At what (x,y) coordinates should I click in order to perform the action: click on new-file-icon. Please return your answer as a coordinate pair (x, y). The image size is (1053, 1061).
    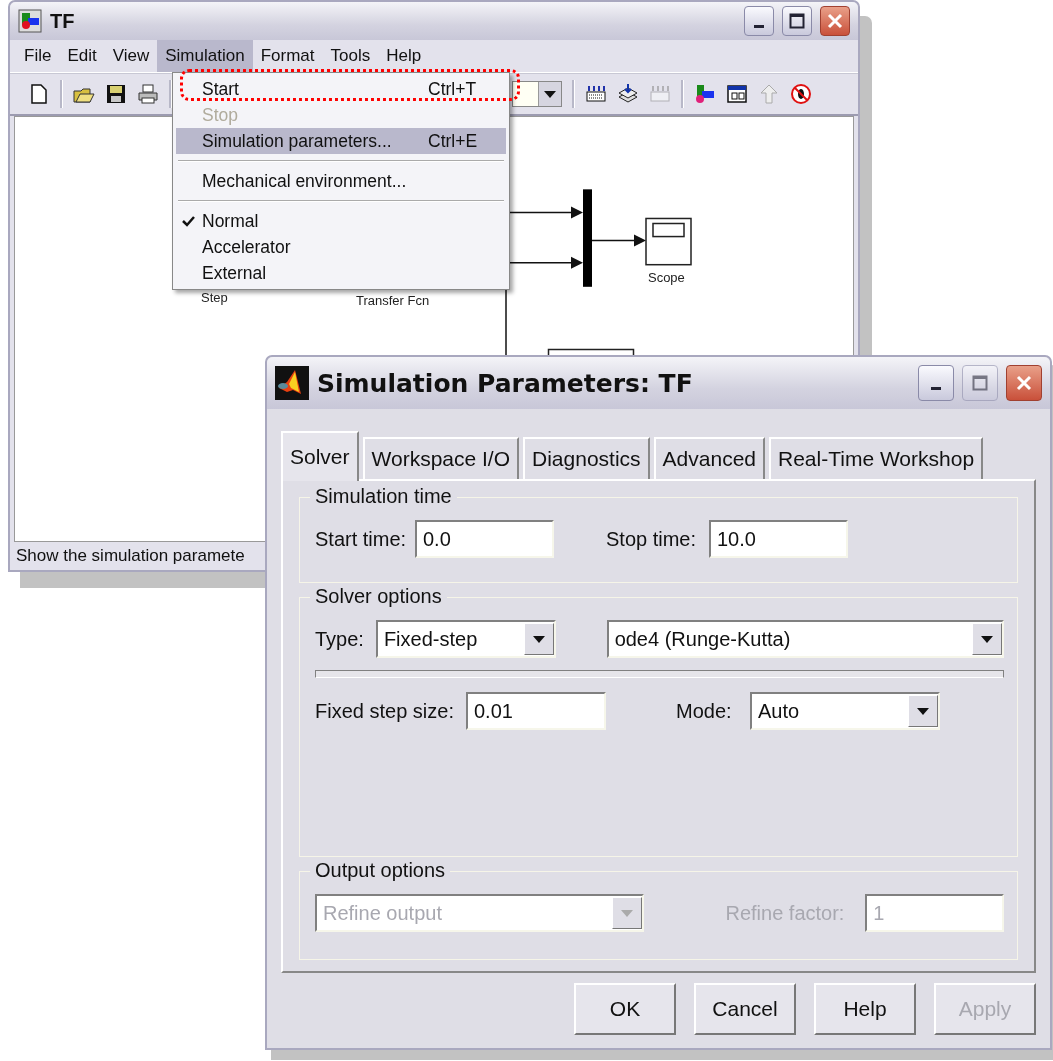
    Looking at the image, I should click on (39, 94).